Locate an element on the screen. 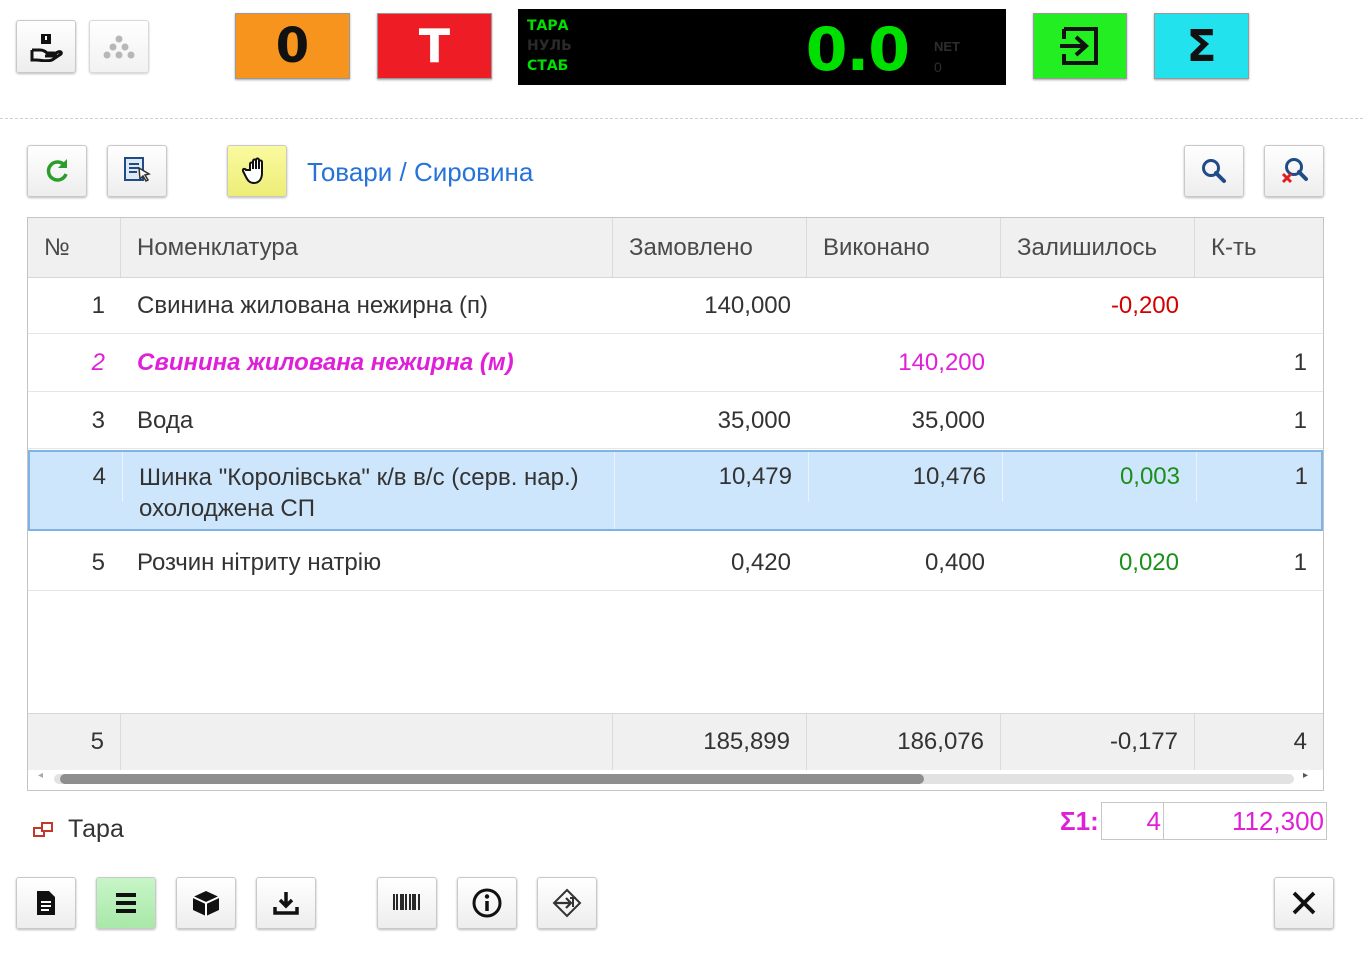  table-footer: 5 185,899 186,076 -0,177 4 is located at coordinates (675, 741).